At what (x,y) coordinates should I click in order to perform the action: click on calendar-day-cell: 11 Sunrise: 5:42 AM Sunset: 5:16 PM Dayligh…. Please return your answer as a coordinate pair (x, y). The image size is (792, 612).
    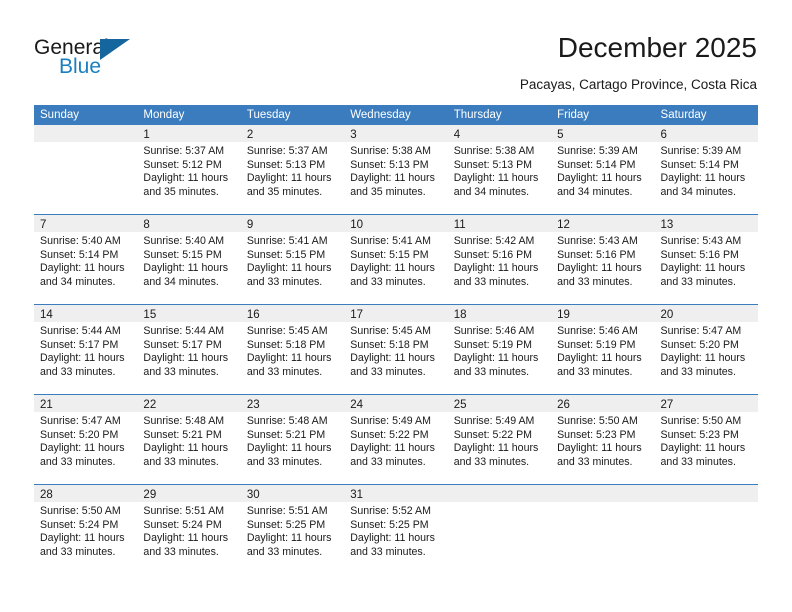
    Looking at the image, I should click on (499, 259).